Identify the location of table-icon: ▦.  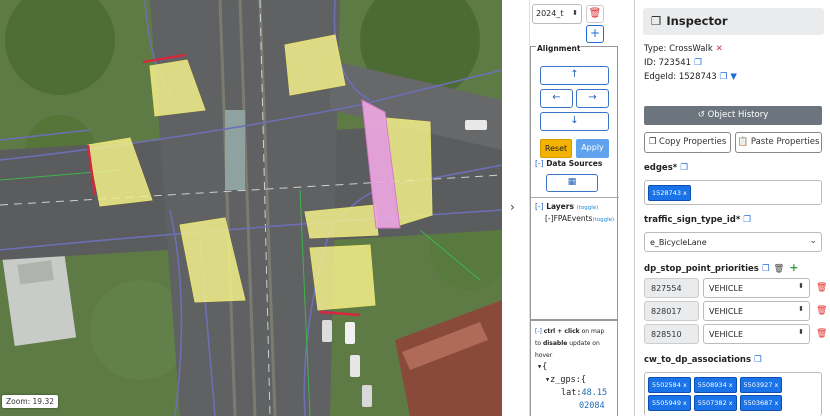
(572, 182).